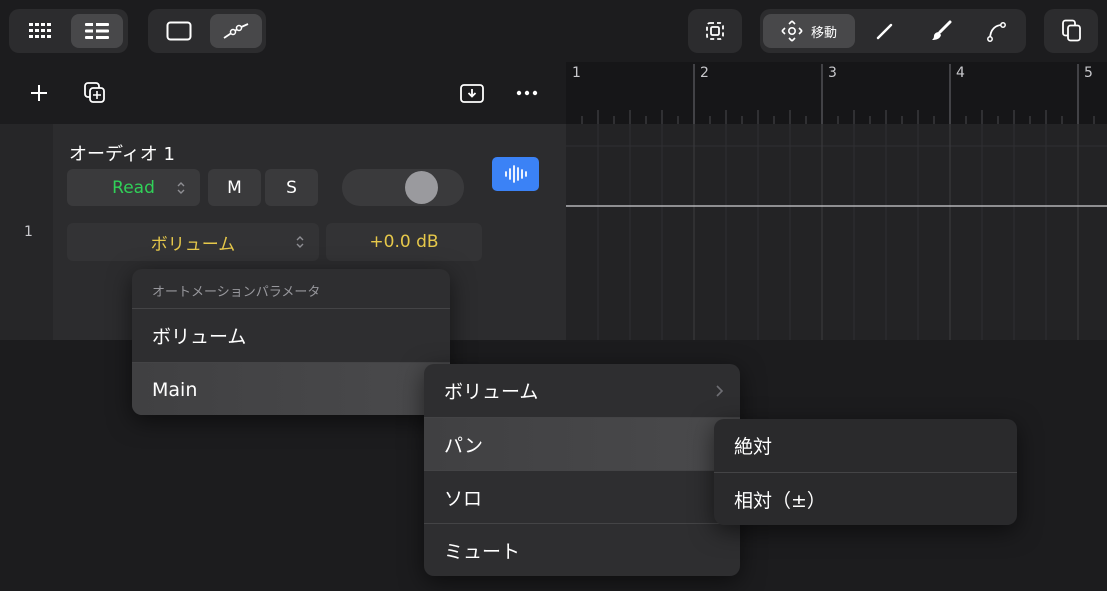 The image size is (1107, 591). I want to click on automation-mode-button, so click(236, 31).